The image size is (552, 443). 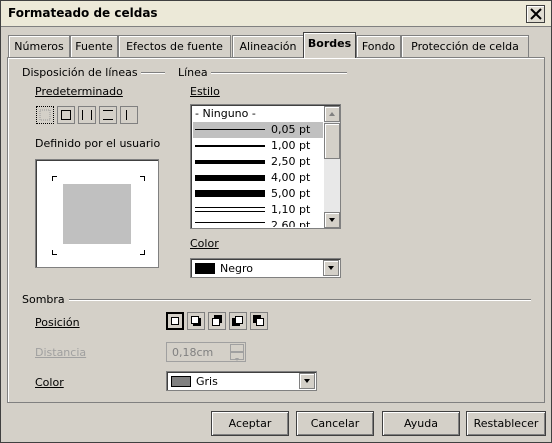 I want to click on reset-button-label: Restablecer, so click(x=506, y=423).